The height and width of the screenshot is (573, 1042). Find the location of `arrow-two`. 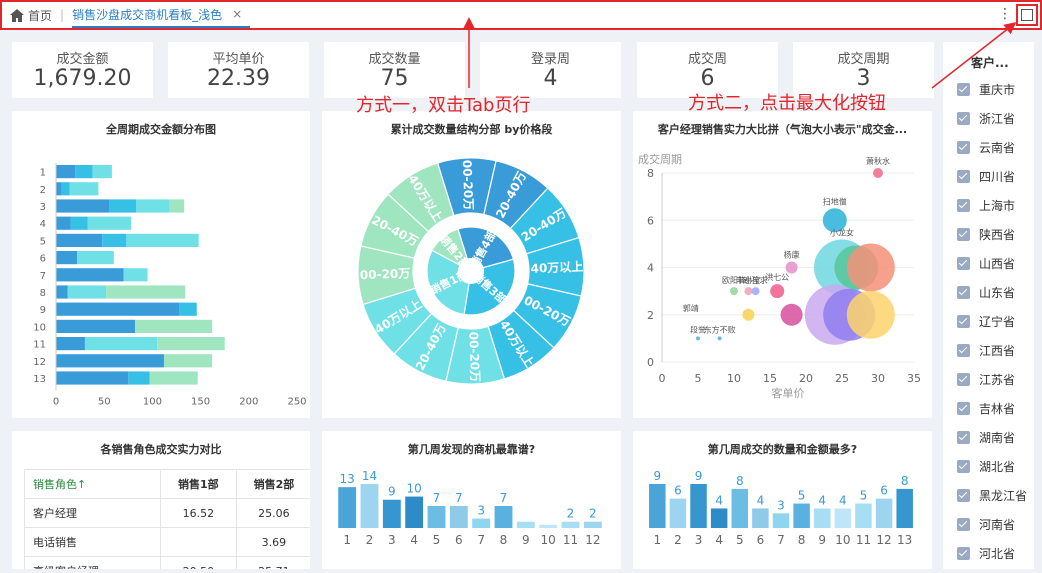

arrow-two is located at coordinates (974, 55).